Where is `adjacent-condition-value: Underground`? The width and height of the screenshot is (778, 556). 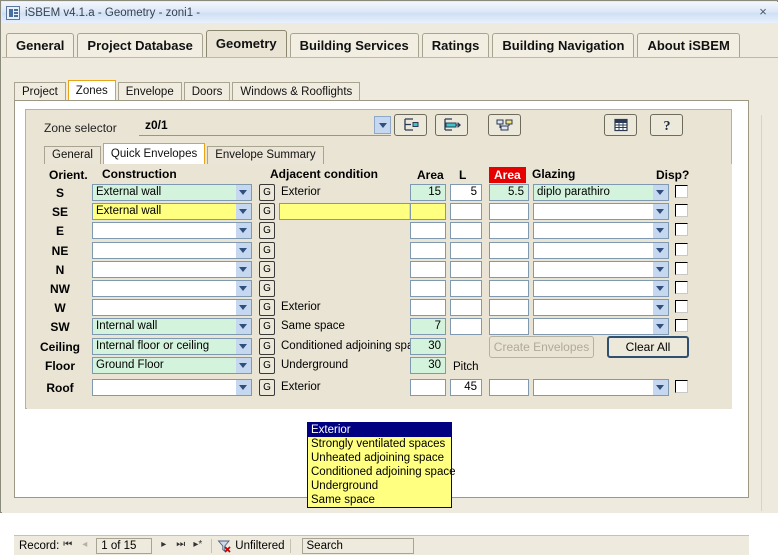
adjacent-condition-value: Underground is located at coordinates (353, 365).